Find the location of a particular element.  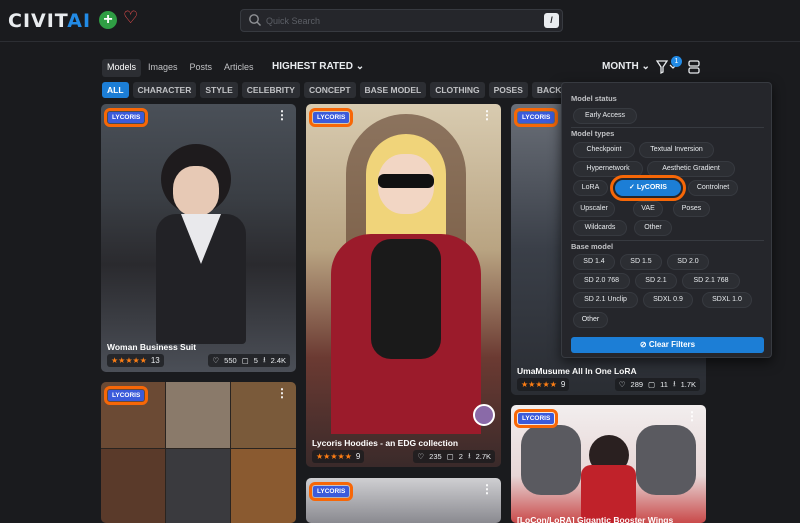

sort-dropdown: HIGHEST RATED ⌄ is located at coordinates (318, 66).